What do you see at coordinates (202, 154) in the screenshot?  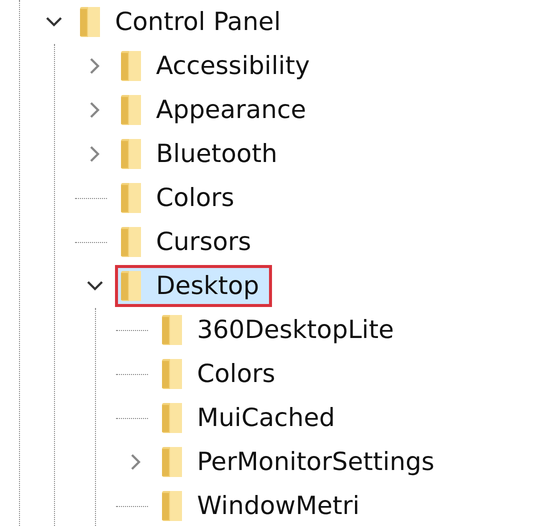 I see `tree-item: Bluetooth` at bounding box center [202, 154].